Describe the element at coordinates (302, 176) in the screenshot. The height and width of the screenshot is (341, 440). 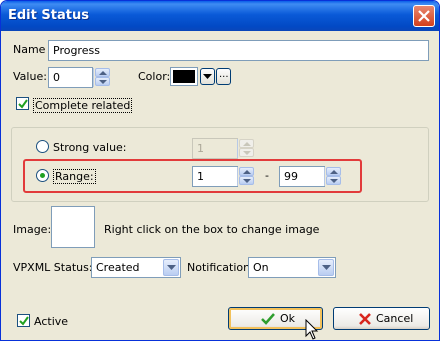
I see `range-to-field: 99` at that location.